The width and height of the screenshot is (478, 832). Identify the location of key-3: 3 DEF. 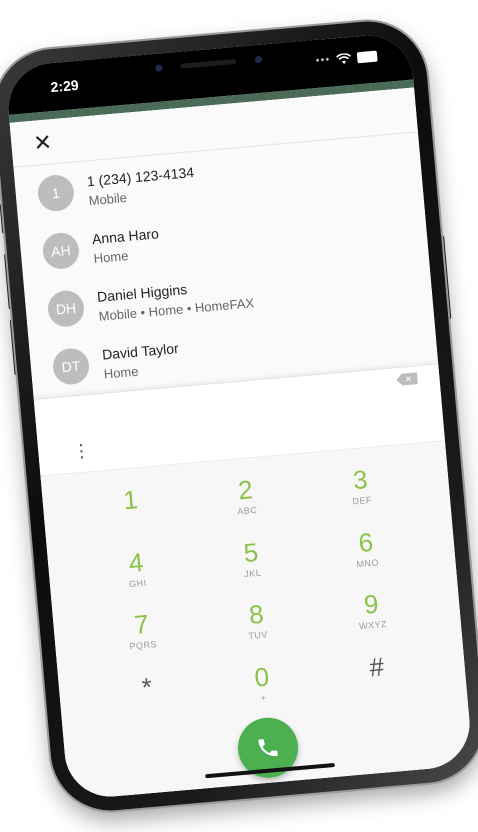
(361, 486).